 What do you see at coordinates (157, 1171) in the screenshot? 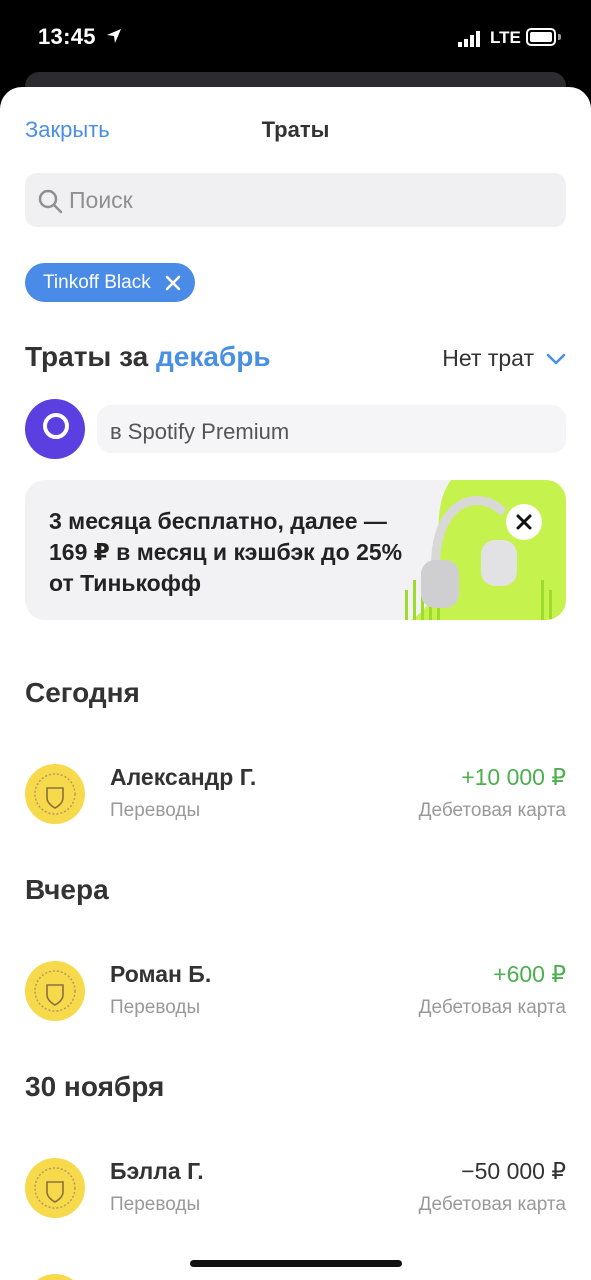
I see `transaction-name: Бэлла Г.` at bounding box center [157, 1171].